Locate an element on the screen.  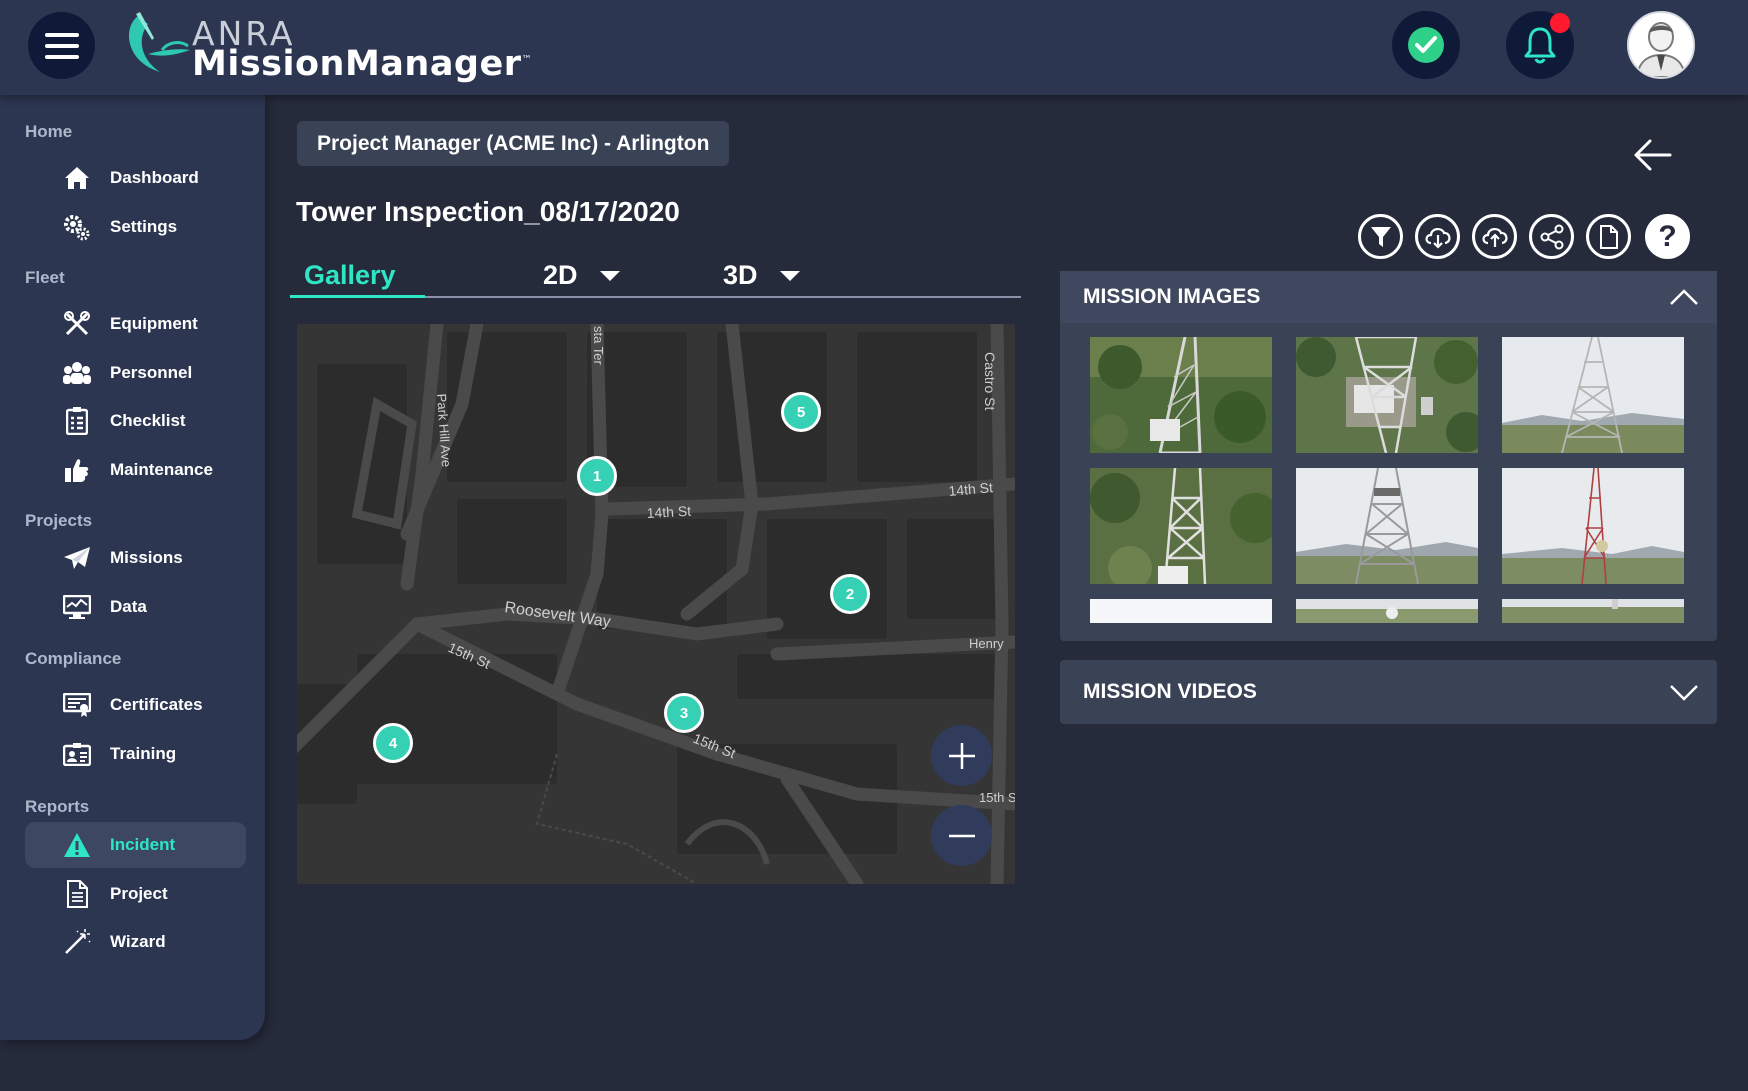
user-avatar-icon is located at coordinates (1661, 45).